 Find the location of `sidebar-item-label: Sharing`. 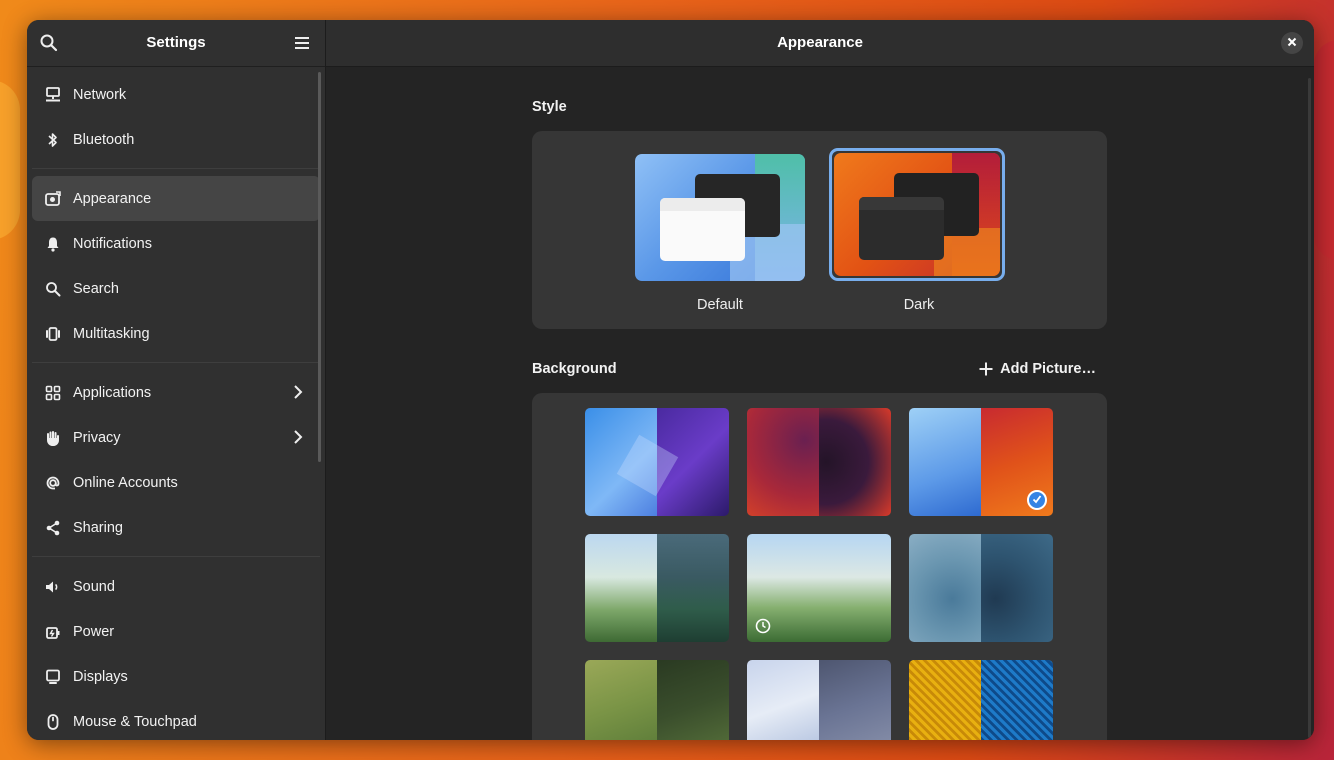

sidebar-item-label: Sharing is located at coordinates (98, 527).